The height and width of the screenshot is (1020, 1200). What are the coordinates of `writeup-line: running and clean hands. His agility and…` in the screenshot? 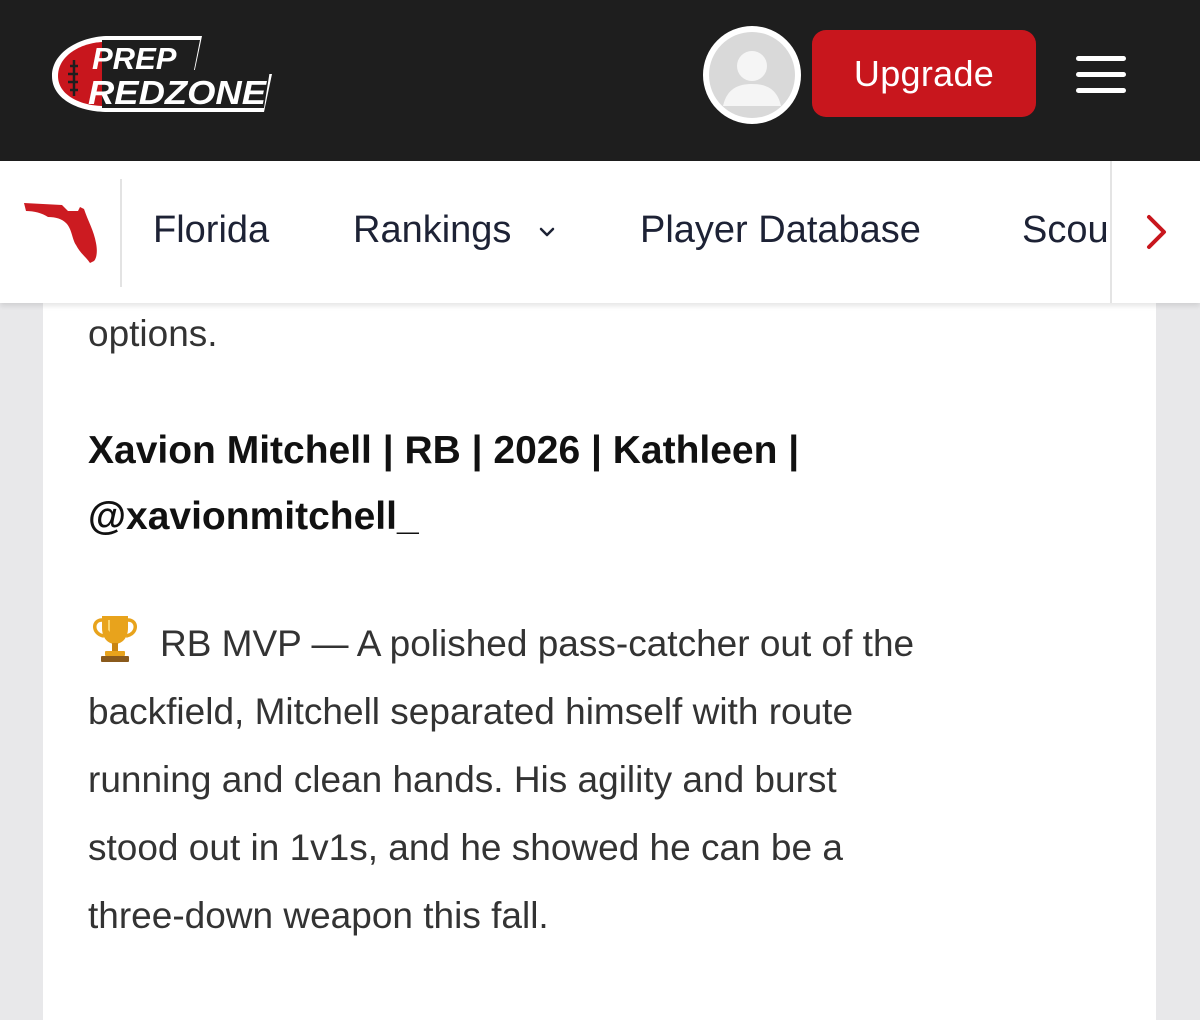 It's located at (462, 779).